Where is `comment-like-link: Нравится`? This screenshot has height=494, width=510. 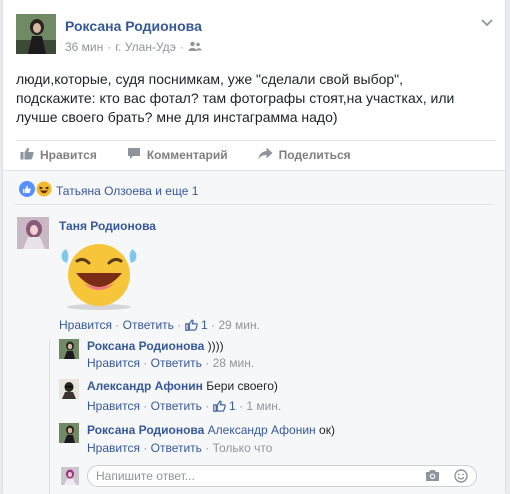 comment-like-link: Нравится is located at coordinates (85, 325).